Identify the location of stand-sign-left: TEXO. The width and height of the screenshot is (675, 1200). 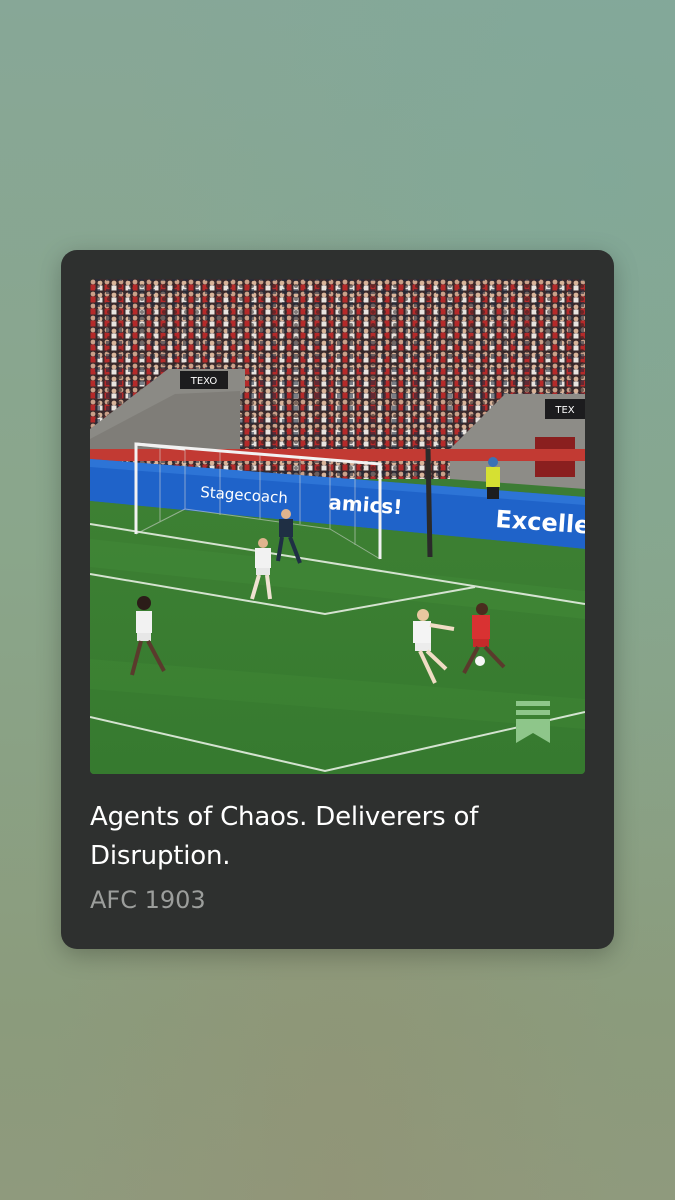
(204, 381).